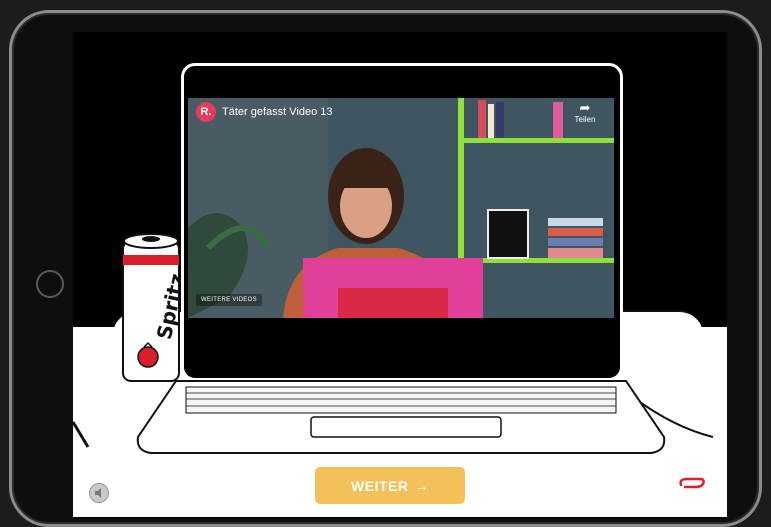 The image size is (771, 527). Describe the element at coordinates (380, 485) in the screenshot. I see `next-button-label: WEITER` at that location.